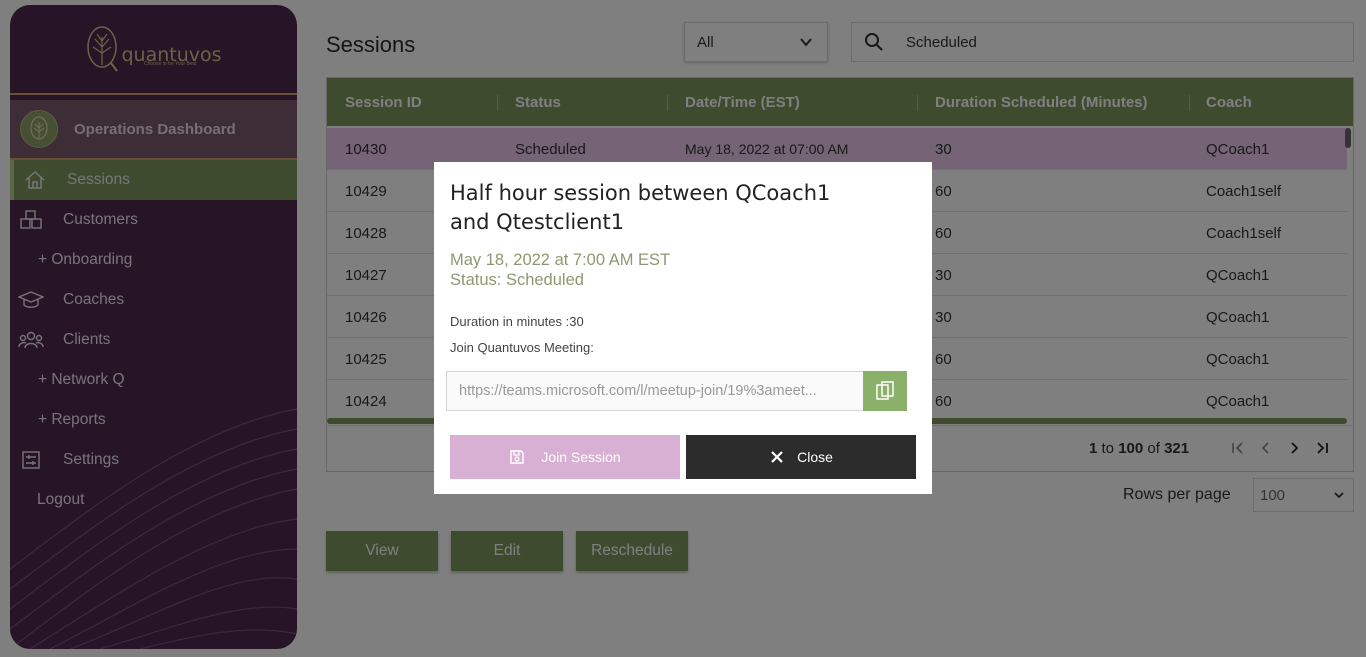 The image size is (1366, 657). I want to click on close-icon, so click(777, 457).